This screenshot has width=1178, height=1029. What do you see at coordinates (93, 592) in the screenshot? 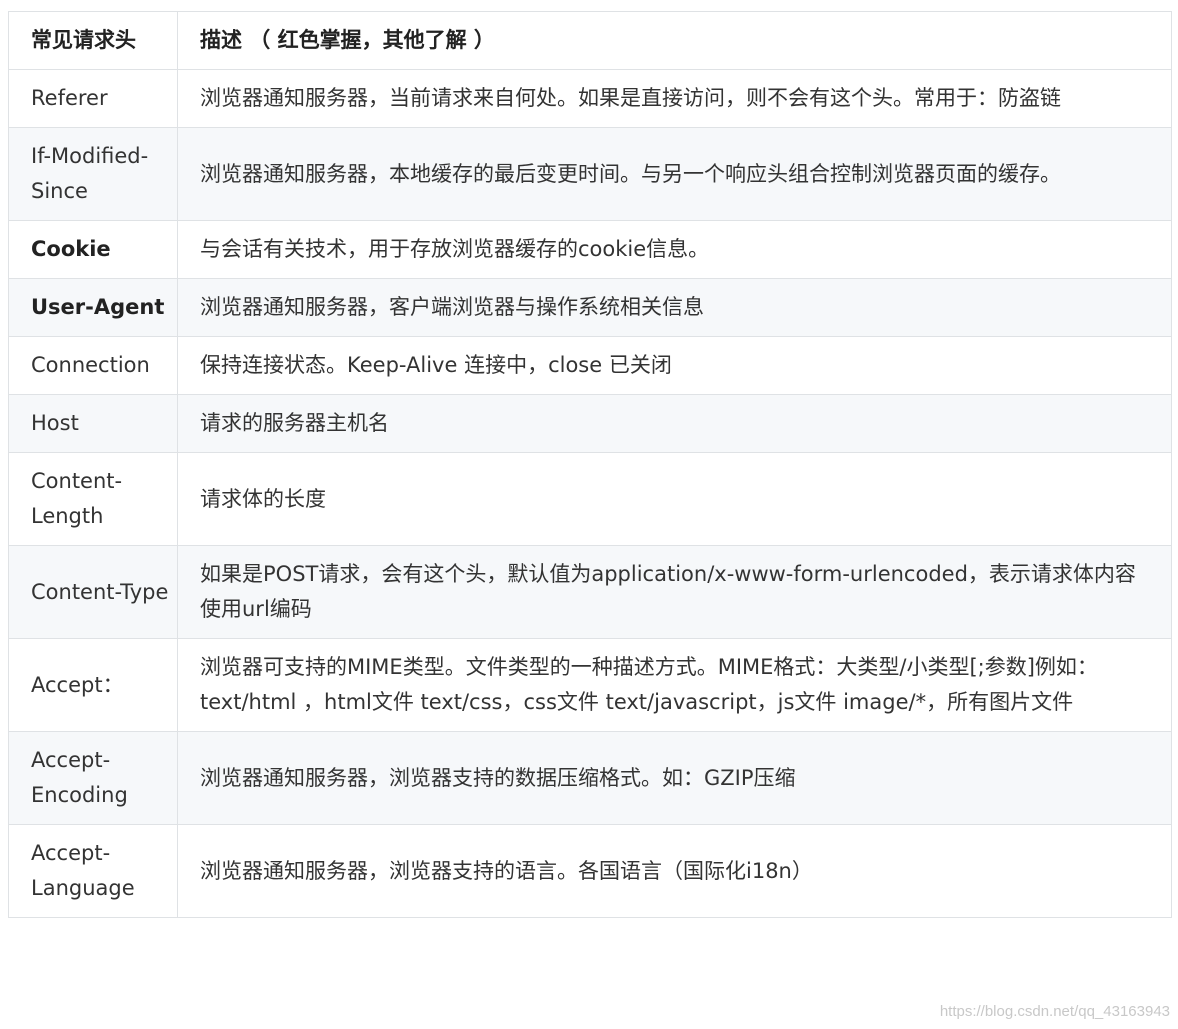
I see `row-header-name: Content-Type` at bounding box center [93, 592].